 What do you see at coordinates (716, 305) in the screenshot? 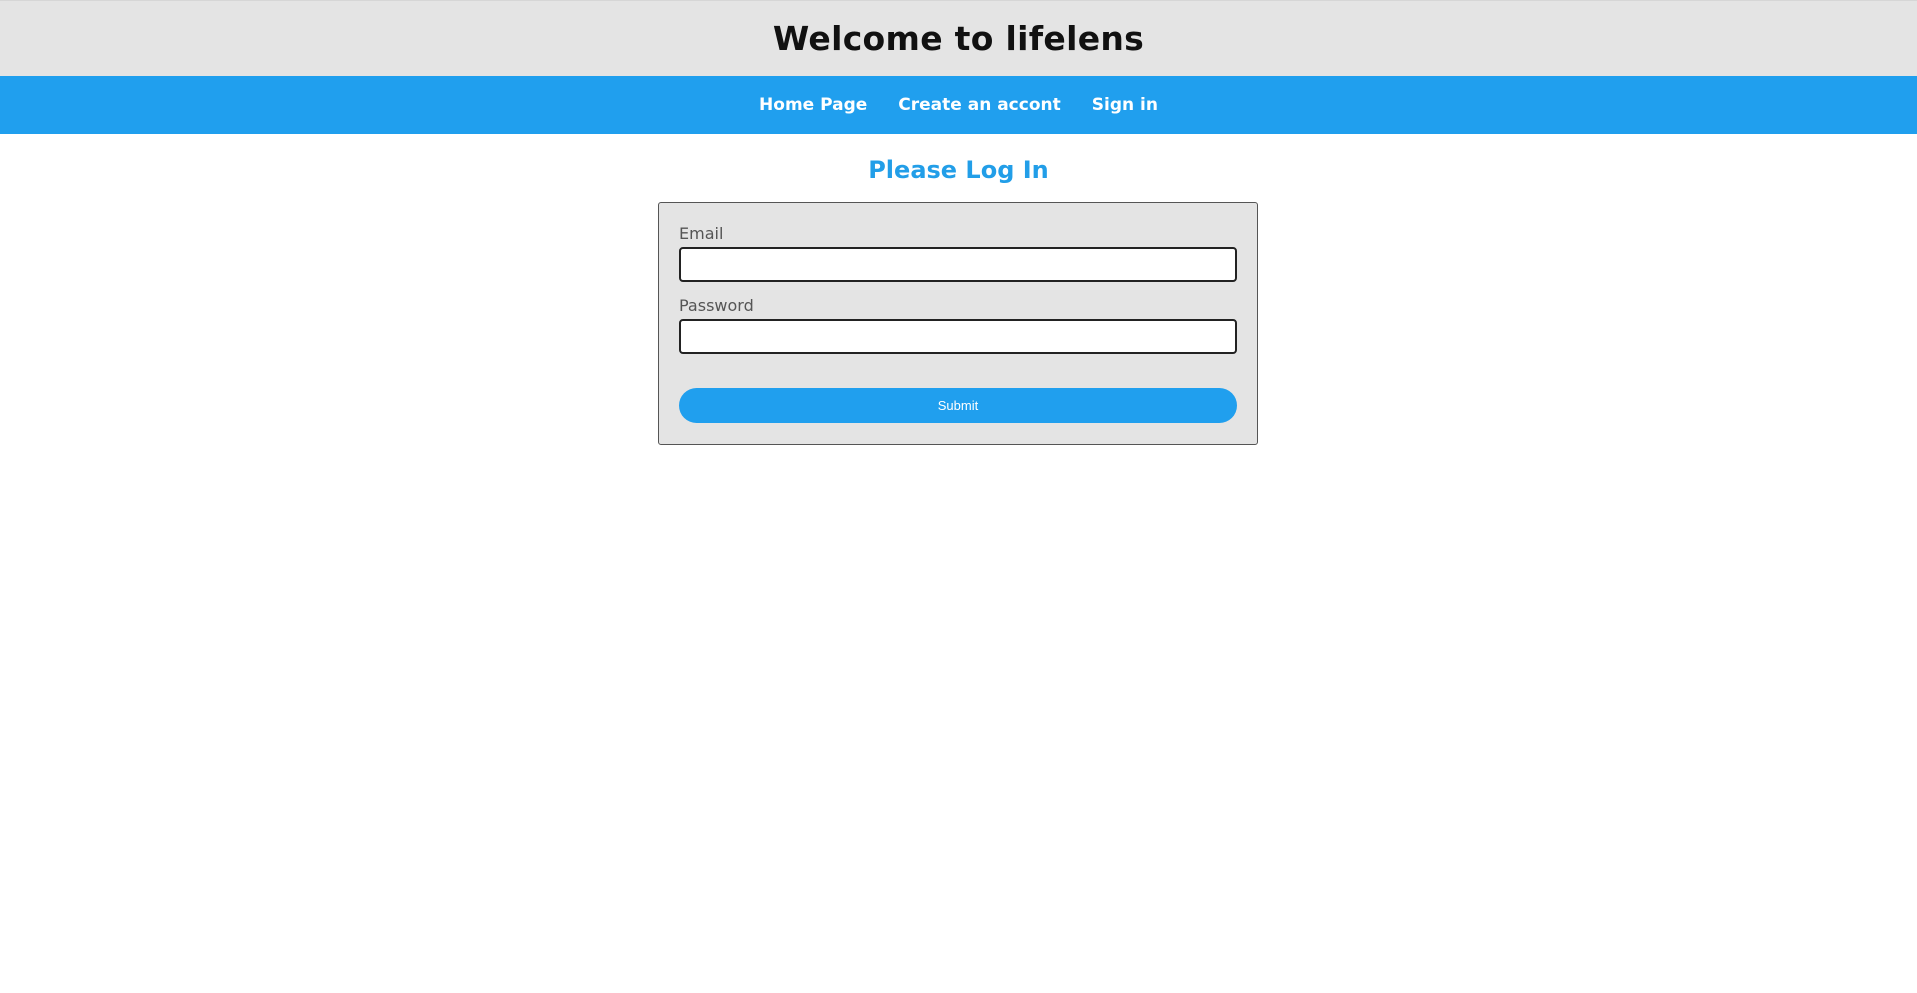
I see `password-label: Password` at bounding box center [716, 305].